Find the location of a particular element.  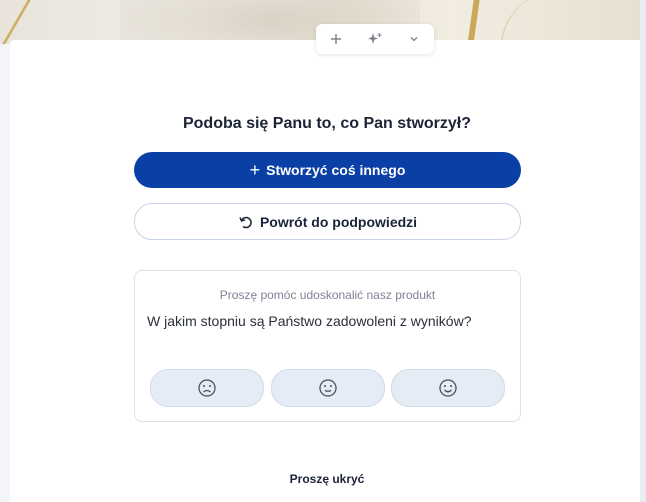

create-something-else-button: + Stworzyć coś innego is located at coordinates (327, 170).